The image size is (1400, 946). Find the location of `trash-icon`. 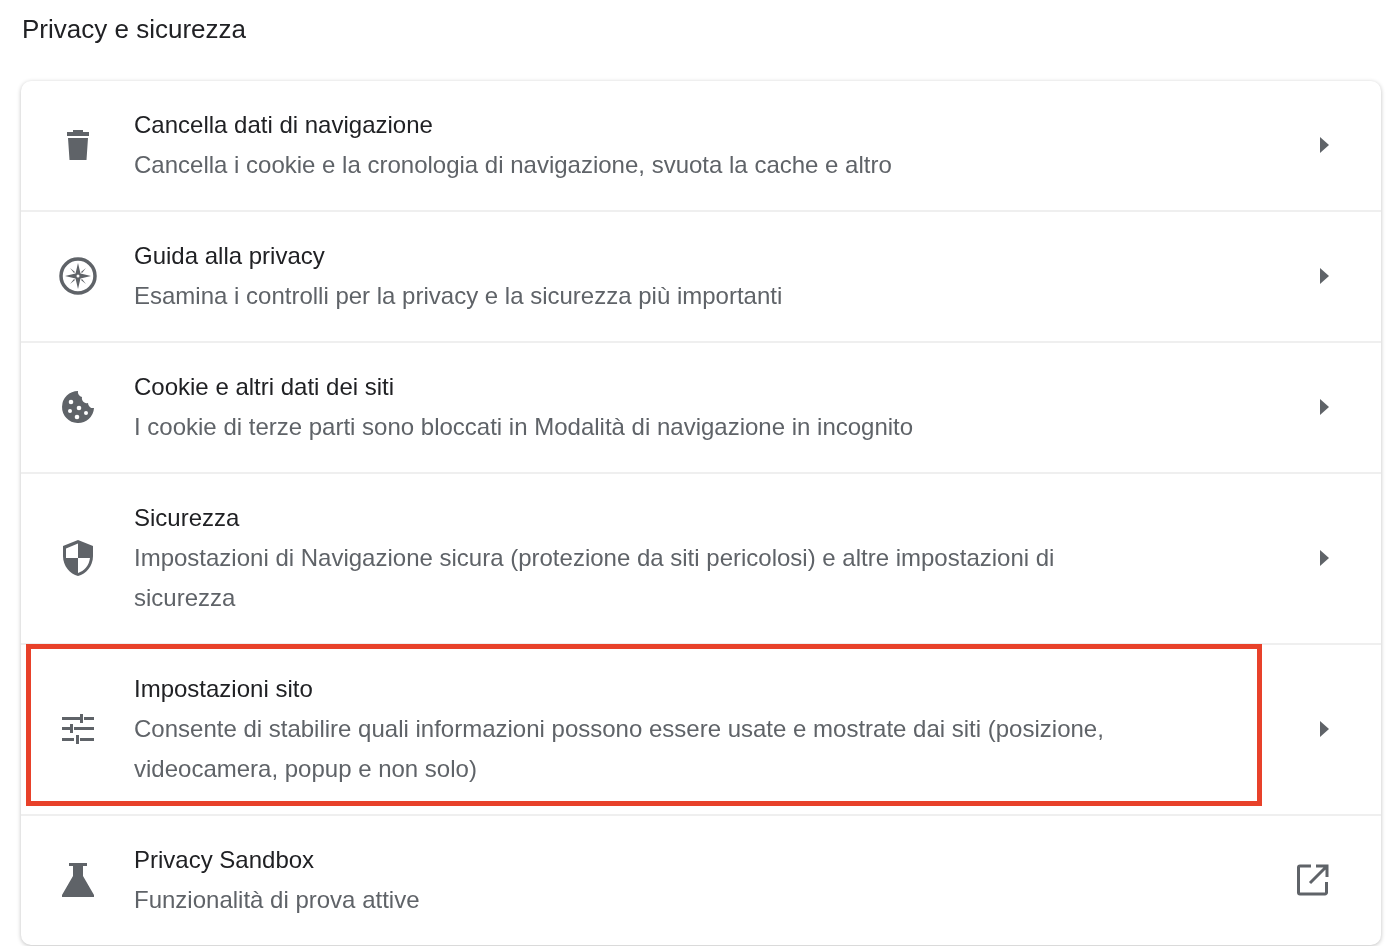

trash-icon is located at coordinates (77, 145).